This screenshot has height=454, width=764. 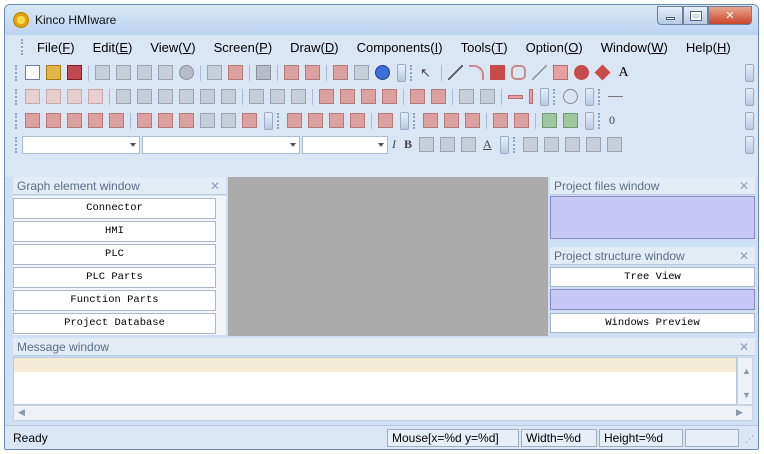 What do you see at coordinates (123, 96) in the screenshot?
I see `align-hcenter-icon` at bounding box center [123, 96].